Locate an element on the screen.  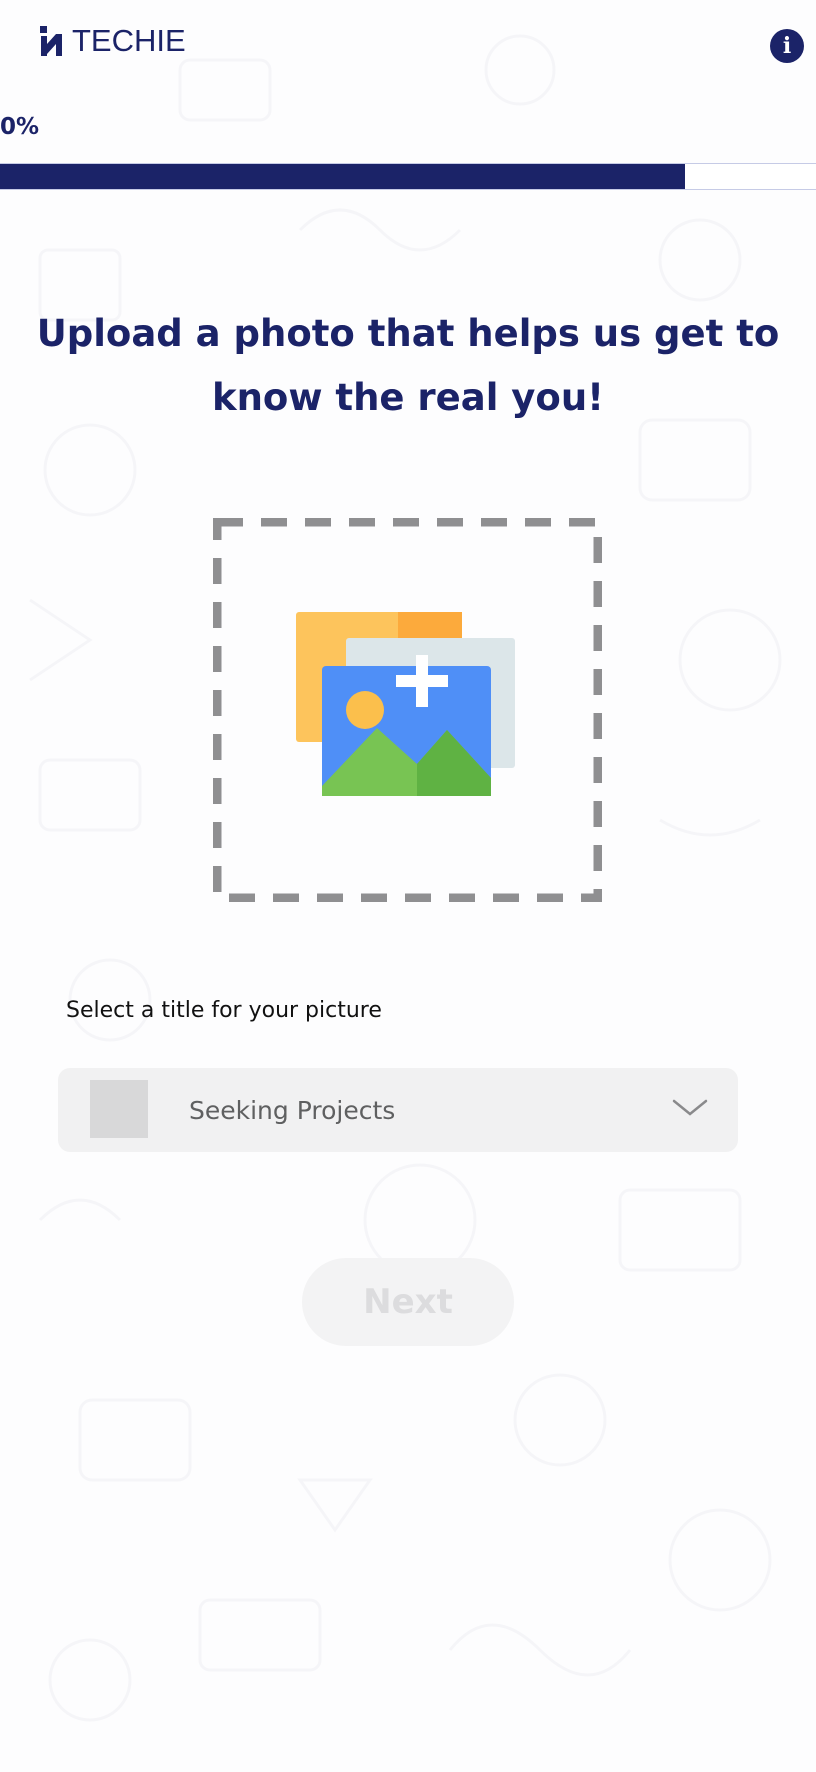
info-circle-icon: i is located at coordinates (787, 46).